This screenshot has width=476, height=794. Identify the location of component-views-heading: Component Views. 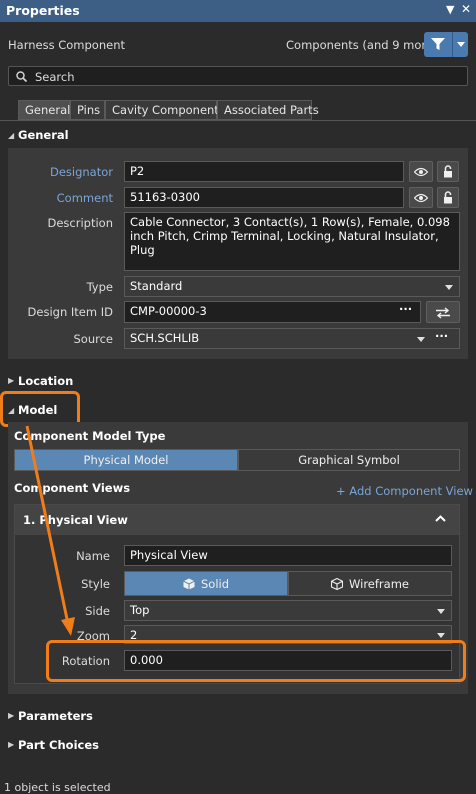
(72, 488).